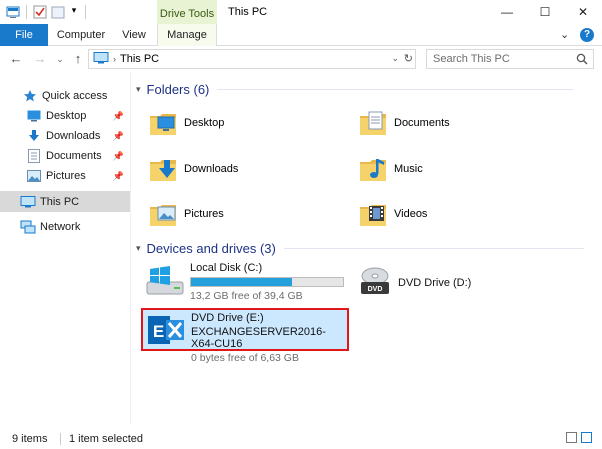  What do you see at coordinates (571, 437) in the screenshot?
I see `details-view-icon` at bounding box center [571, 437].